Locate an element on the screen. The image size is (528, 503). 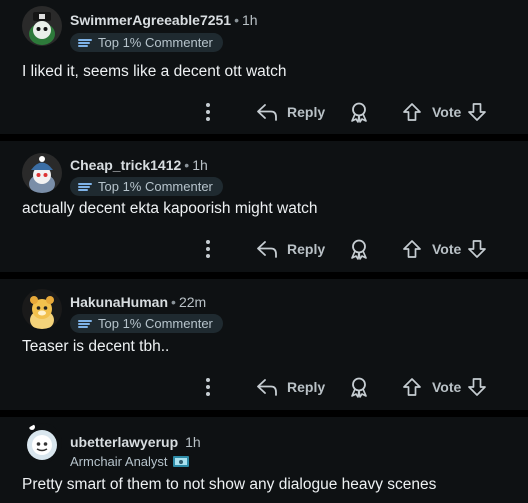
author-name: Cheap_trick1412 is located at coordinates (125, 165).